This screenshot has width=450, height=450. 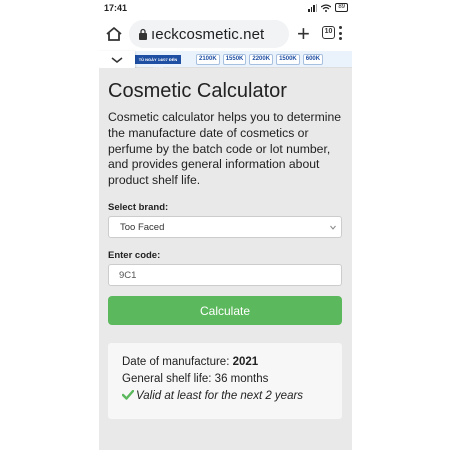 I want to click on code-label: Enter code:, so click(x=134, y=255).